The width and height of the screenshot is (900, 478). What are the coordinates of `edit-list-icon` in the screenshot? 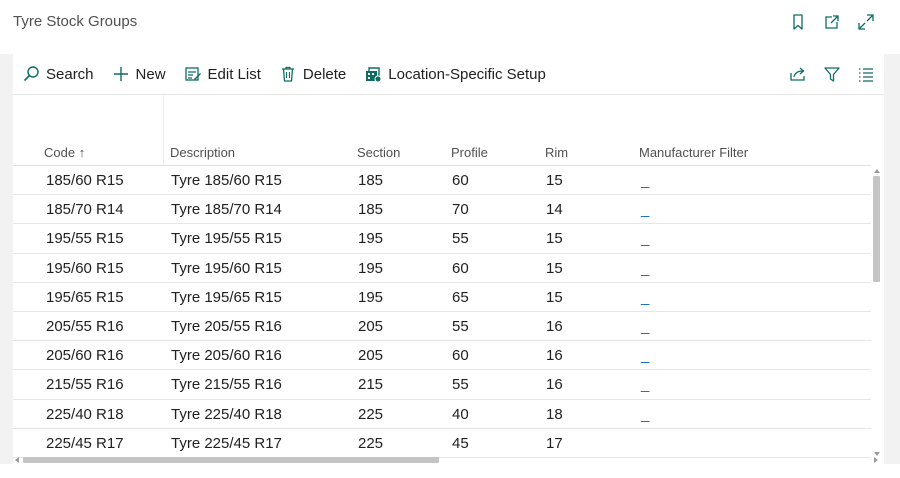 It's located at (192, 74).